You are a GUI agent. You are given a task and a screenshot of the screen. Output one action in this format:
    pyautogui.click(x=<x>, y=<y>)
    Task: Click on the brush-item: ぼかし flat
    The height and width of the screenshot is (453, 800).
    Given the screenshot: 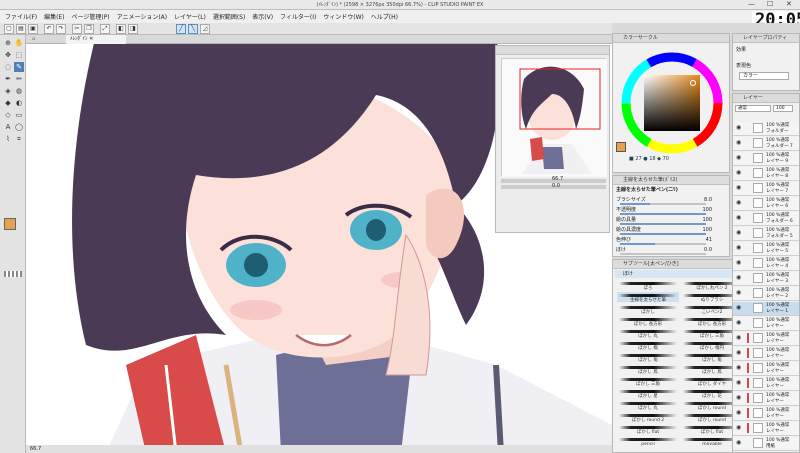 What is the action you would take?
    pyautogui.click(x=648, y=429)
    